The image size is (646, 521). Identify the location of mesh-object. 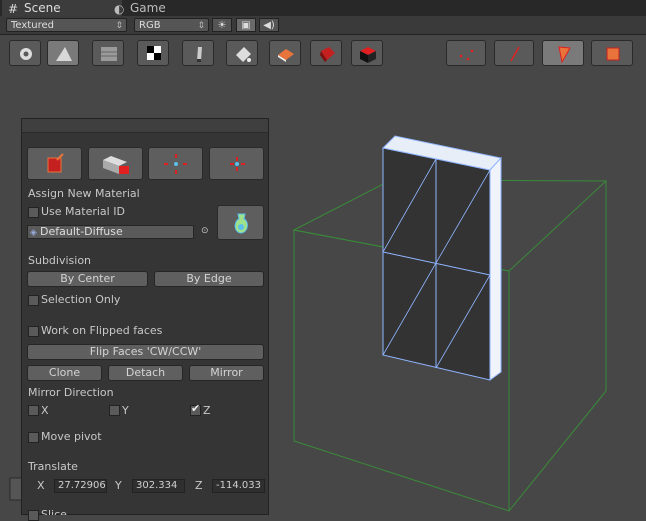
(441, 258).